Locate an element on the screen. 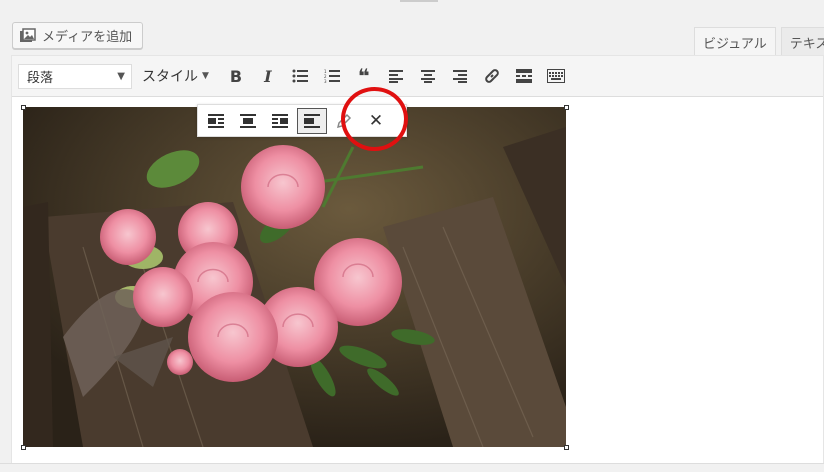  link-button is located at coordinates (492, 76).